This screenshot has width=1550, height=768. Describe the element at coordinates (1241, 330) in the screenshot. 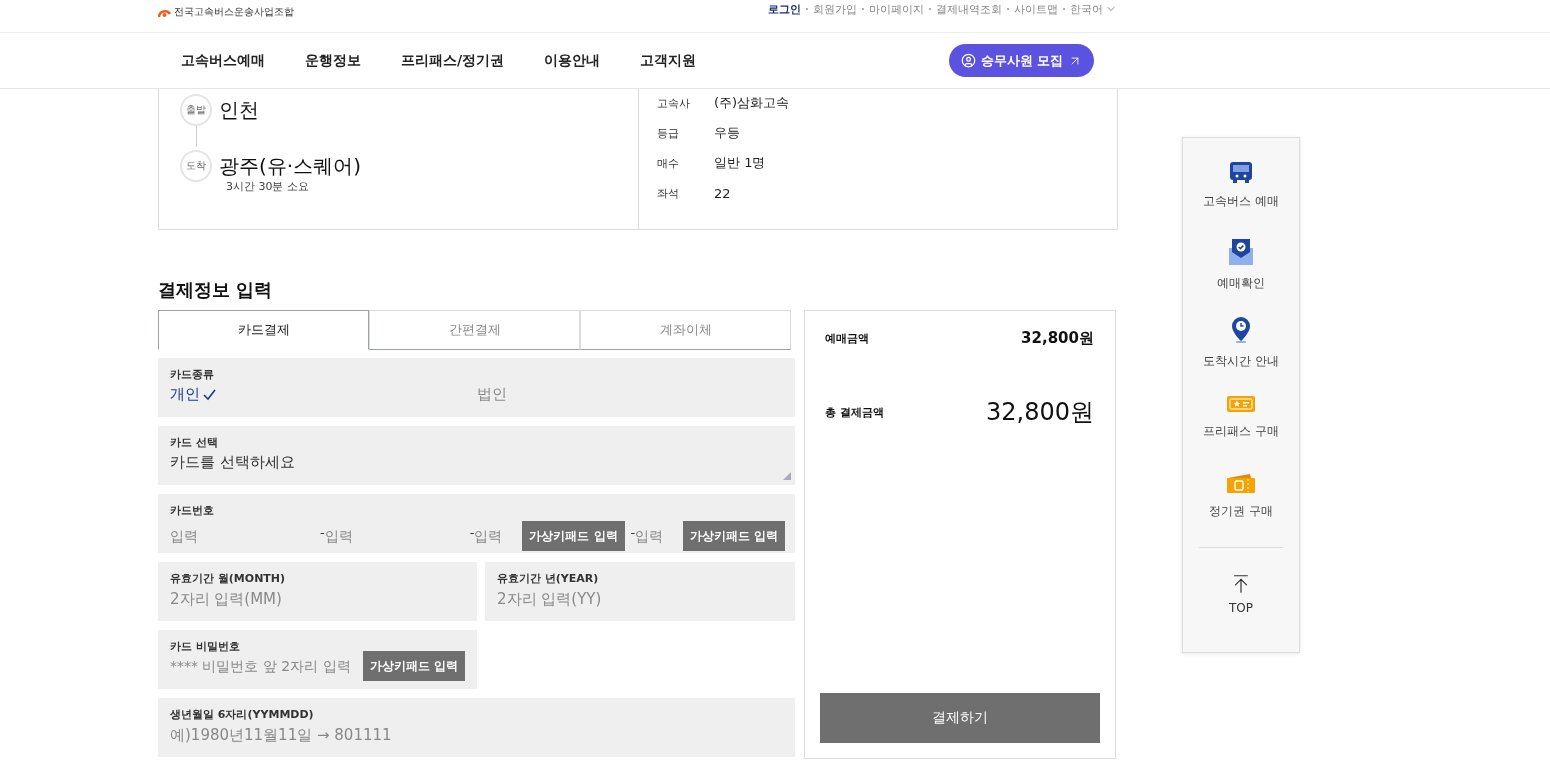

I see `location-clock-icon` at that location.